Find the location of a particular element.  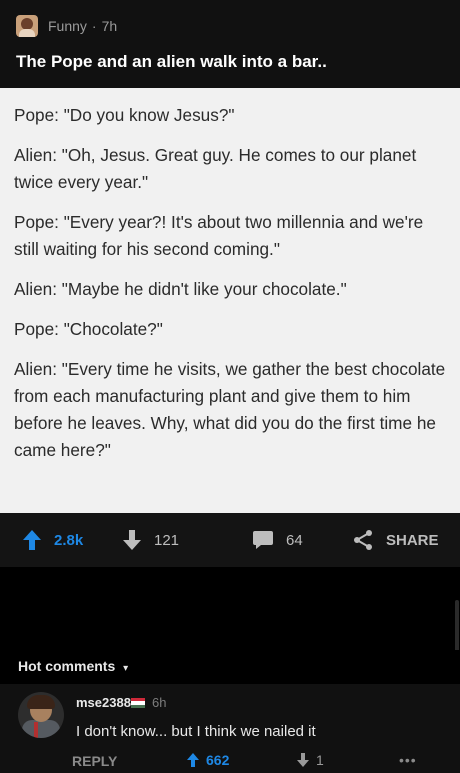

comment-upvote-count: 662 is located at coordinates (218, 760).